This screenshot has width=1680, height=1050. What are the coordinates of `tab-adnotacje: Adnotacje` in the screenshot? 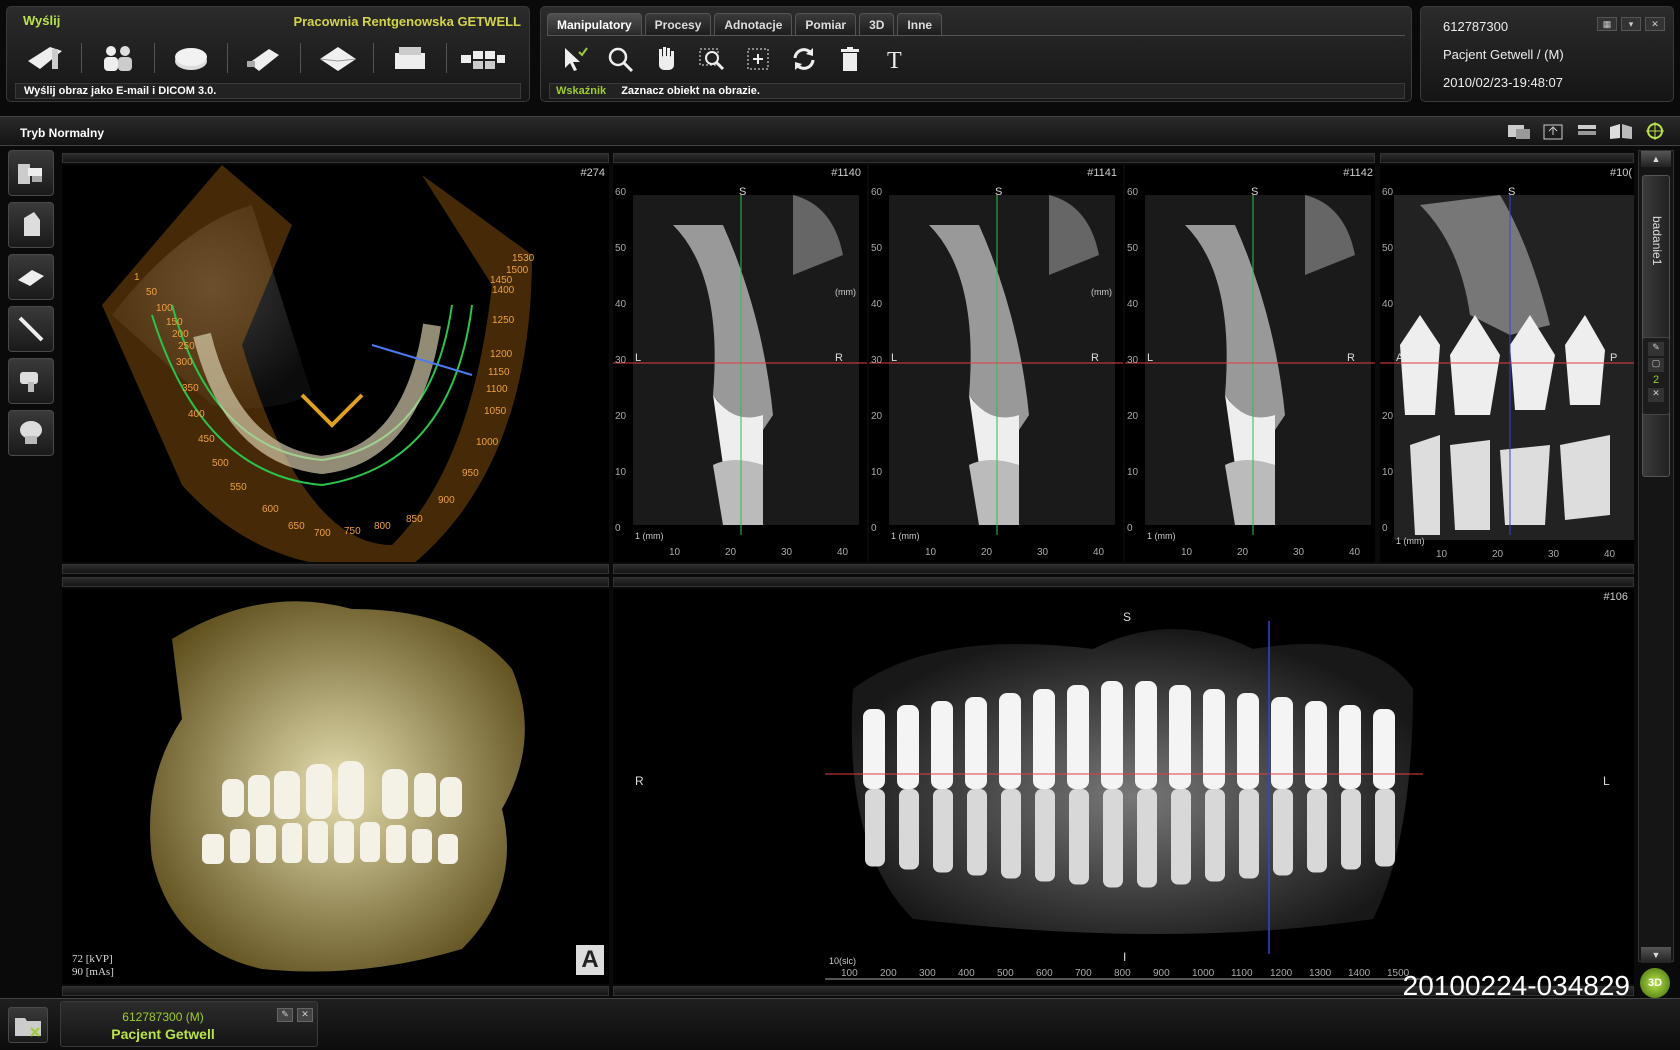 It's located at (753, 24).